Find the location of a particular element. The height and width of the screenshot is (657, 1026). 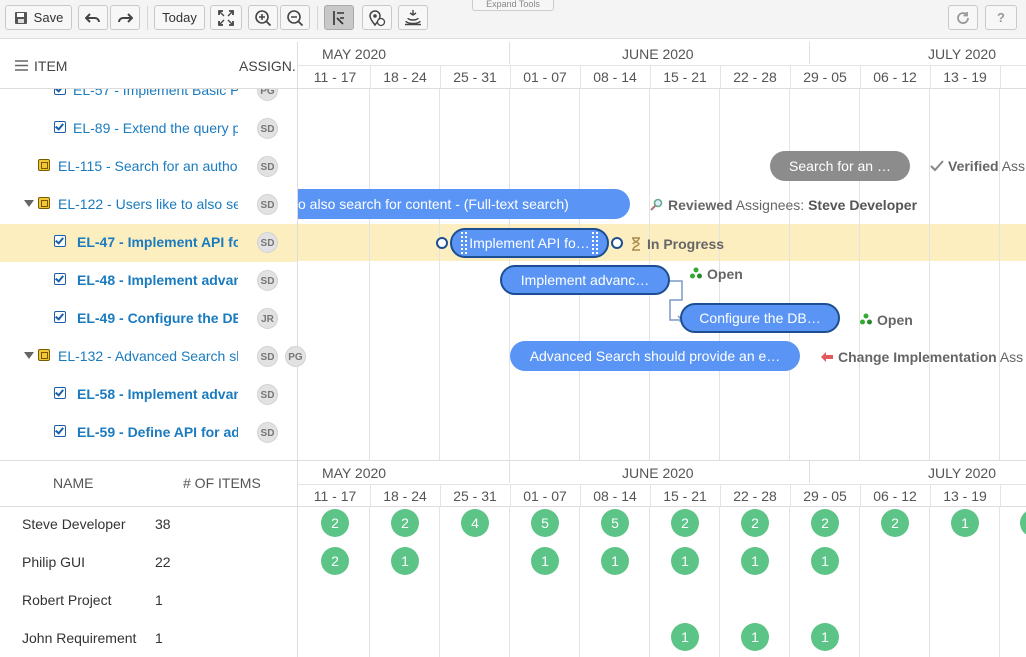

avatar: JR is located at coordinates (267, 318).